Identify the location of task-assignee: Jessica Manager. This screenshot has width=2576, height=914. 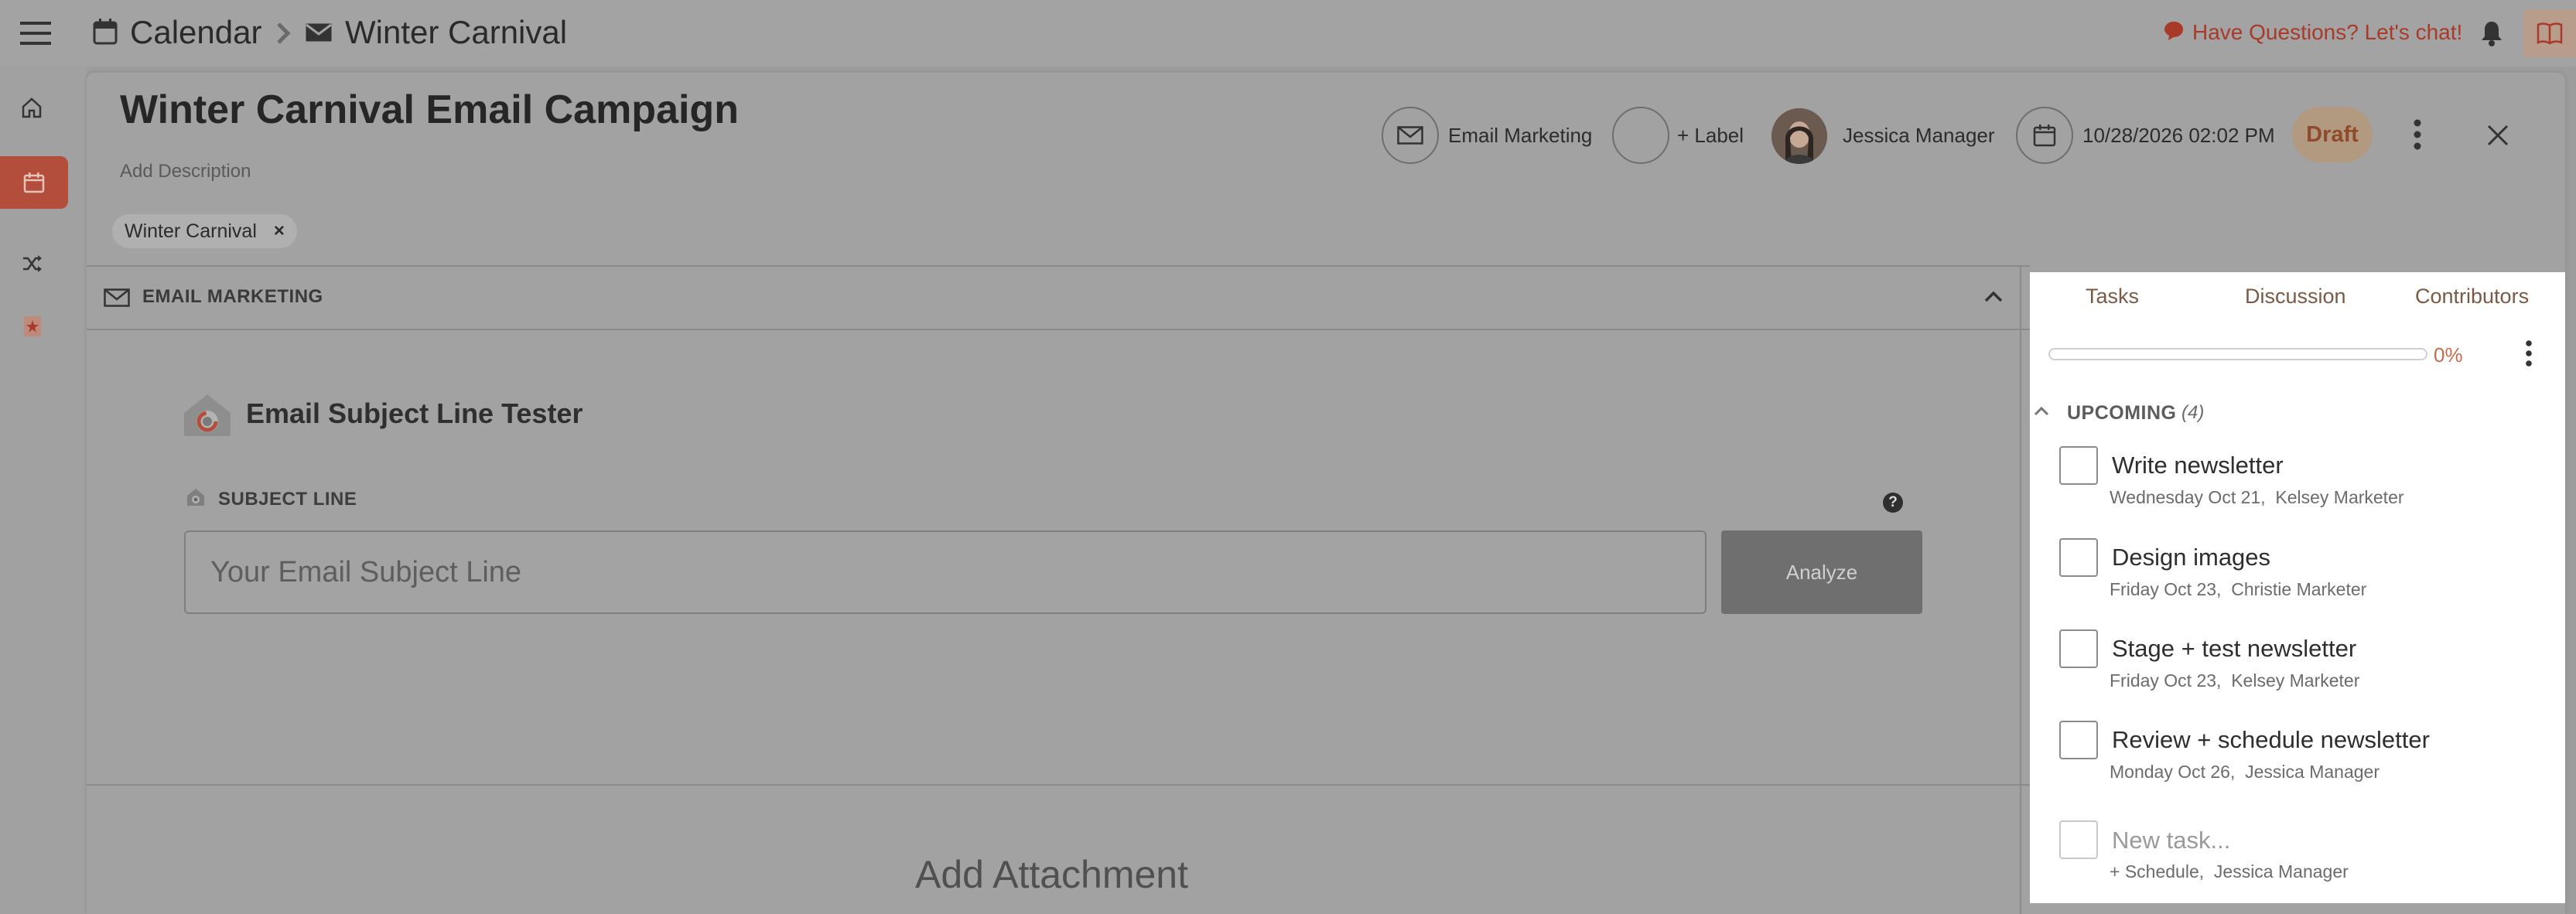
(2312, 772).